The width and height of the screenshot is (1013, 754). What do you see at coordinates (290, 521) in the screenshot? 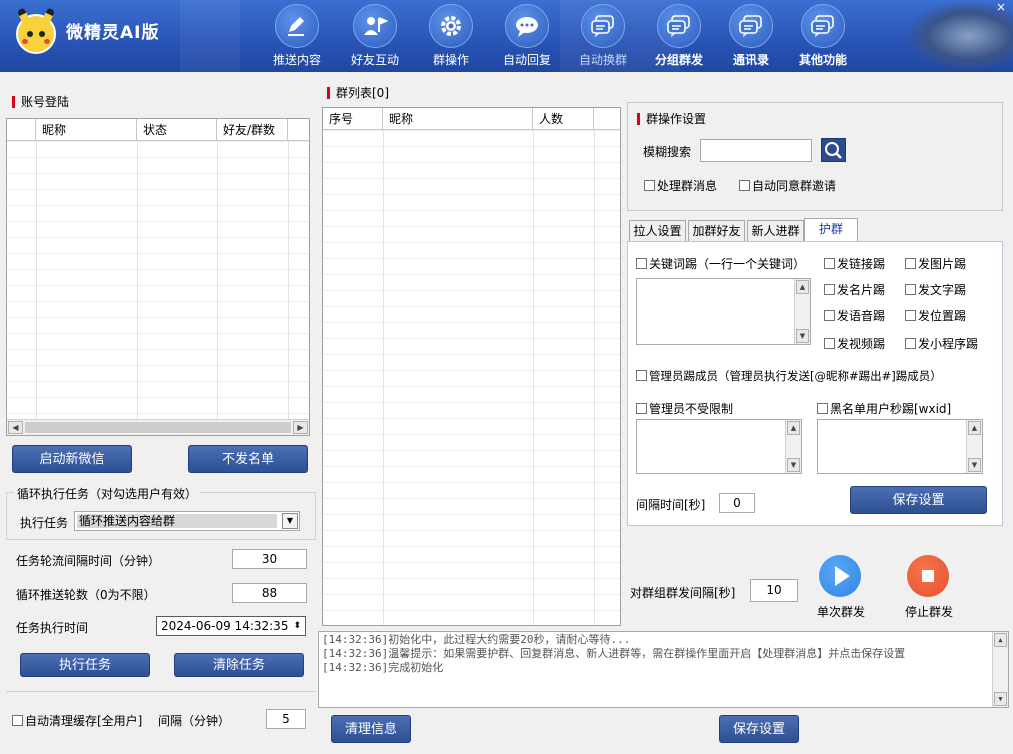
I see `chevron-down-icon: ▼` at bounding box center [290, 521].